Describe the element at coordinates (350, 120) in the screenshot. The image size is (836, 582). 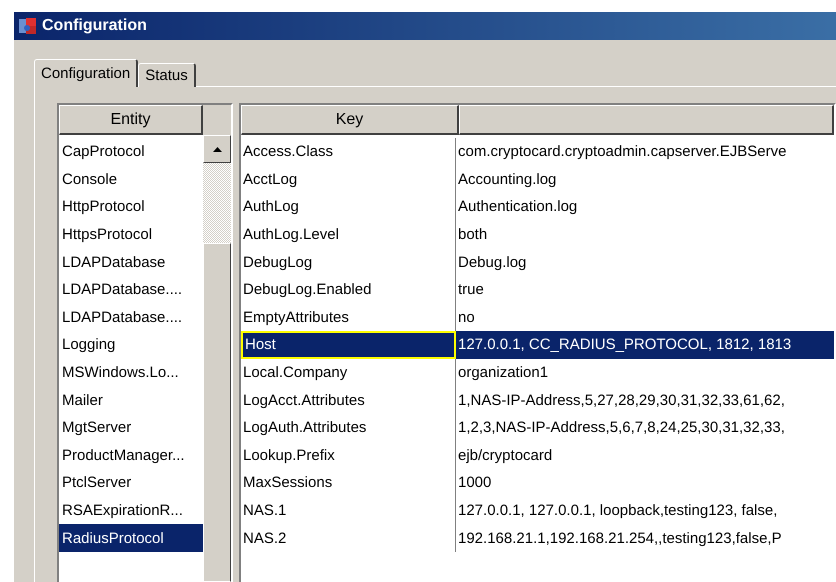
I see `column-header: Key` at that location.